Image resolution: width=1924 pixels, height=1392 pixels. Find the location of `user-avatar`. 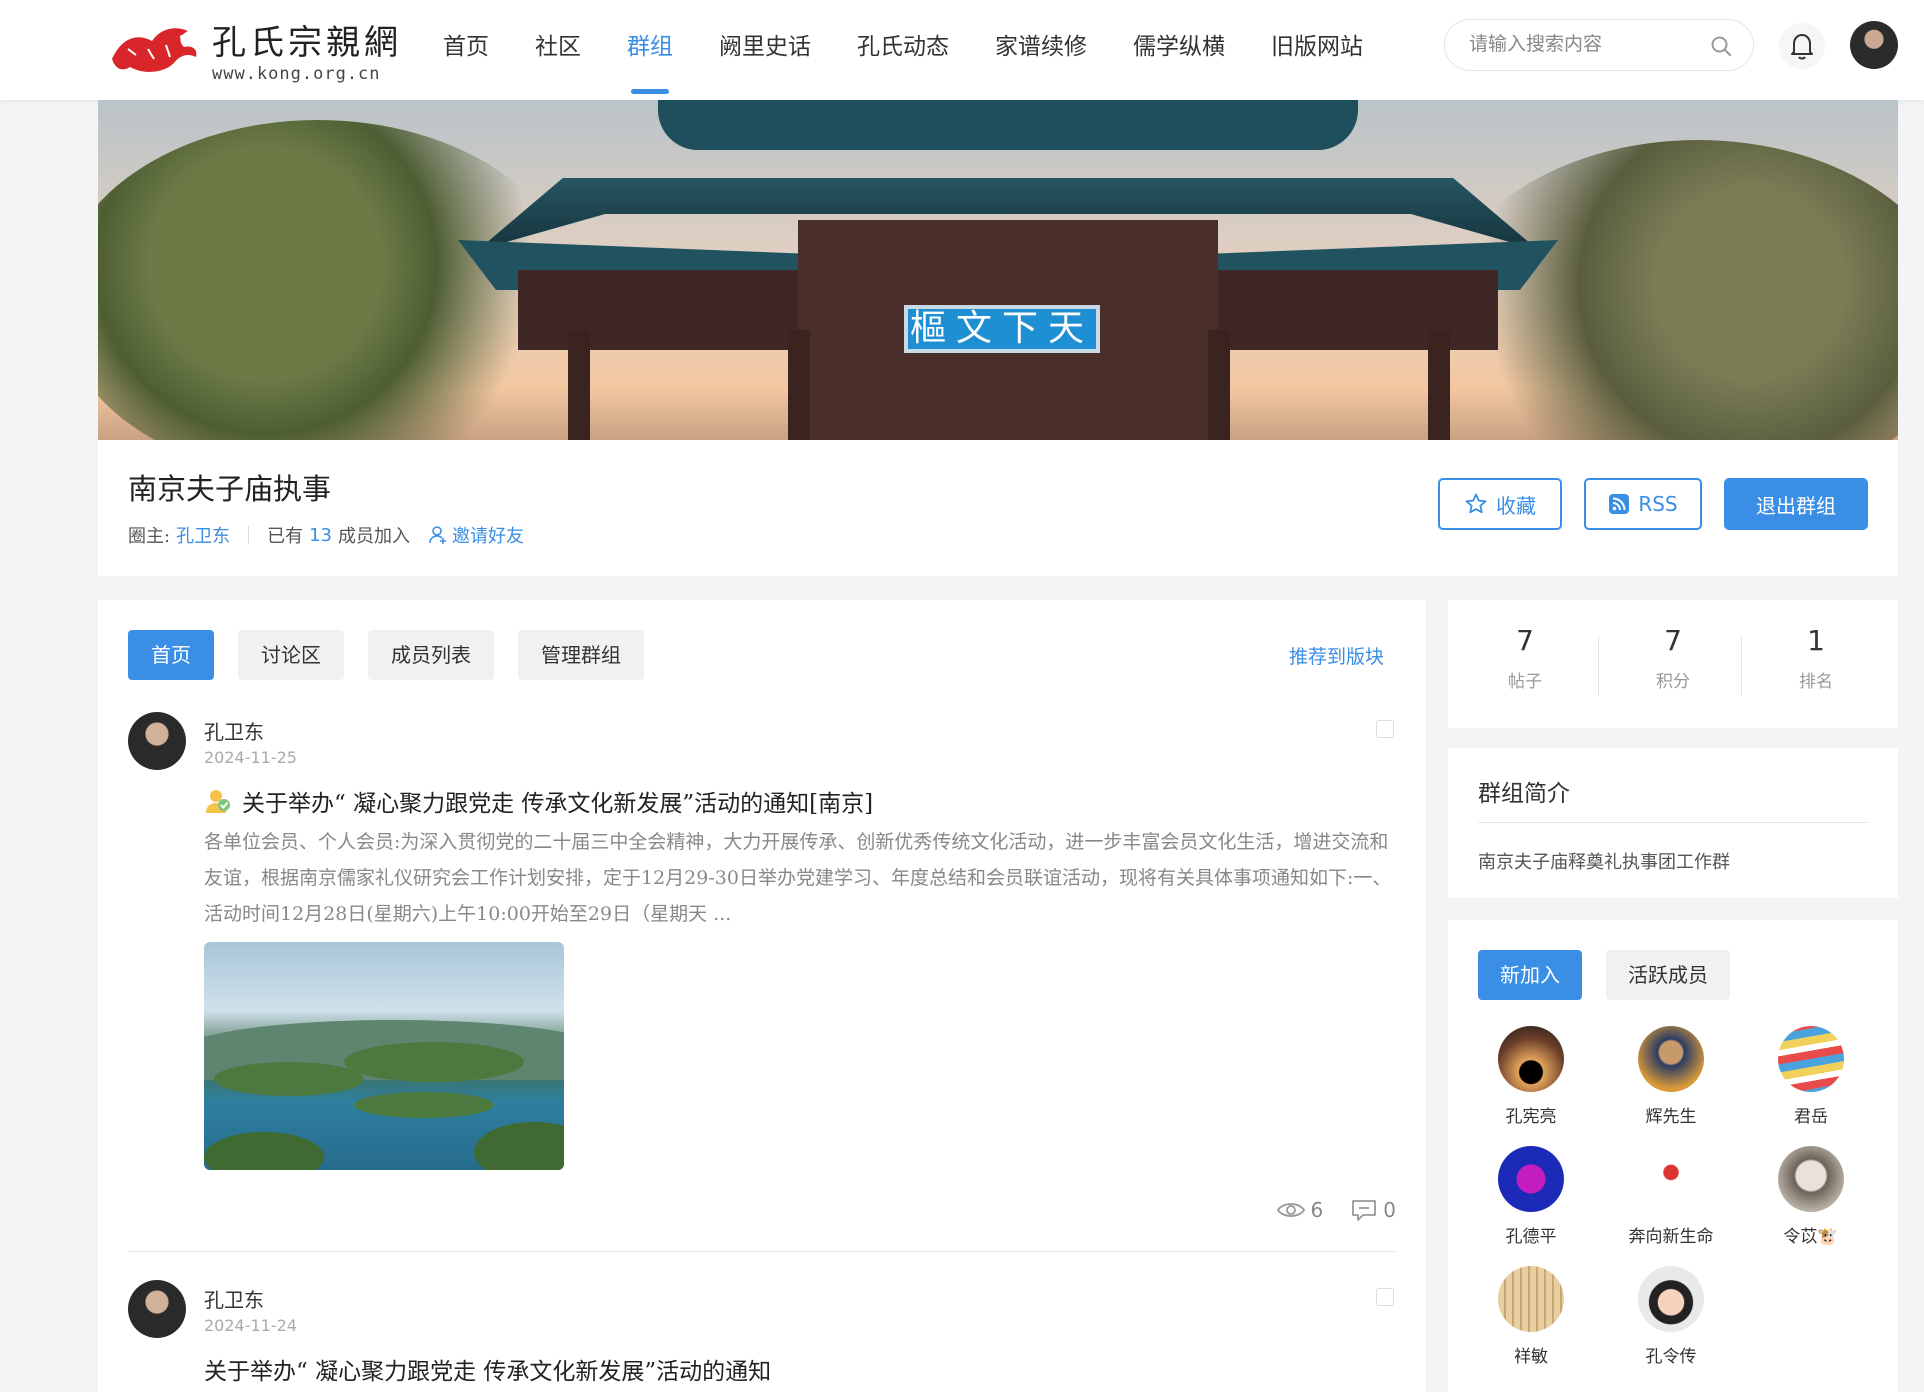

user-avatar is located at coordinates (1874, 45).